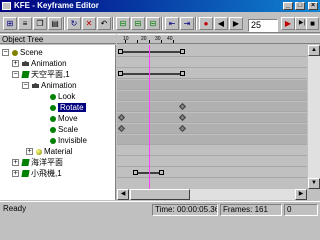 The width and height of the screenshot is (320, 240). I want to click on timeline-row-ocean-plane, so click(212, 162).